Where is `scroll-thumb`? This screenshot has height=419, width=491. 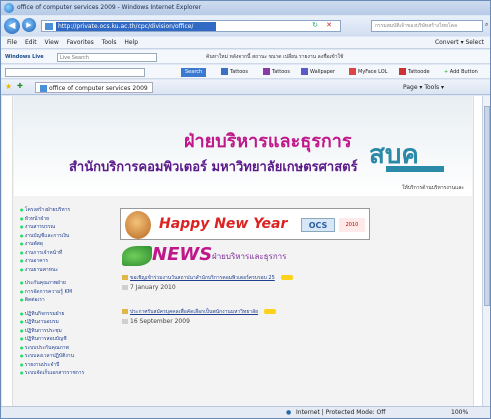 scroll-thumb is located at coordinates (487, 206).